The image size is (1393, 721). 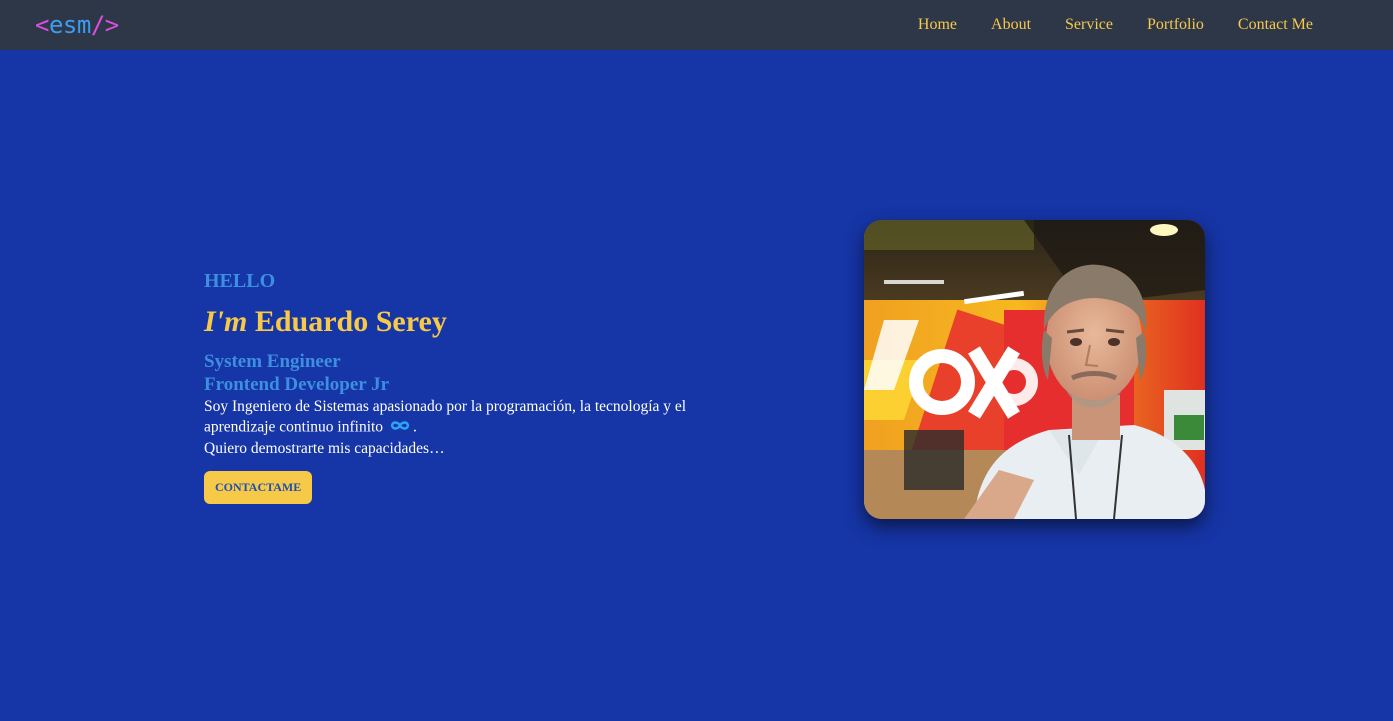 I want to click on logo-name: esm, so click(x=69, y=25).